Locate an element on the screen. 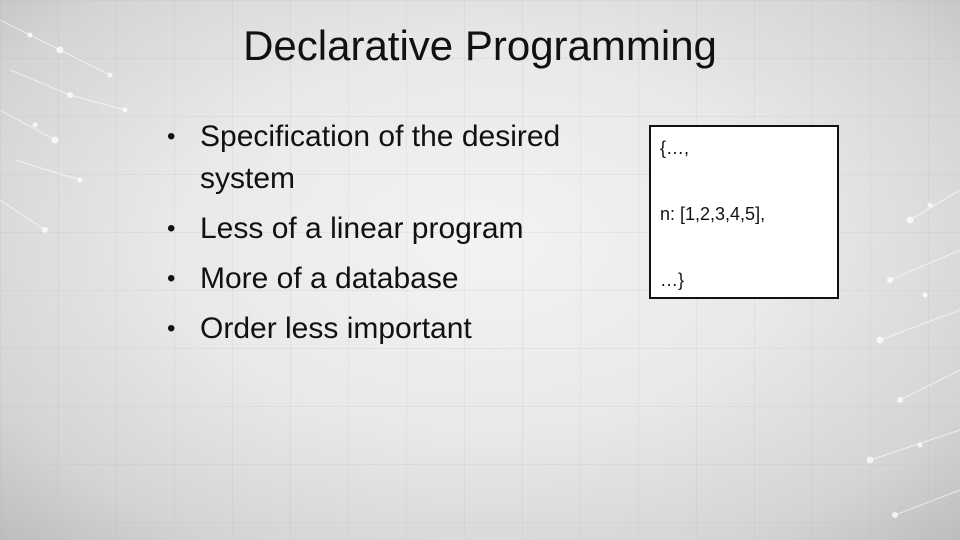 This screenshot has height=540, width=960. bullet-item: • Less of a linear program is located at coordinates (375, 229).